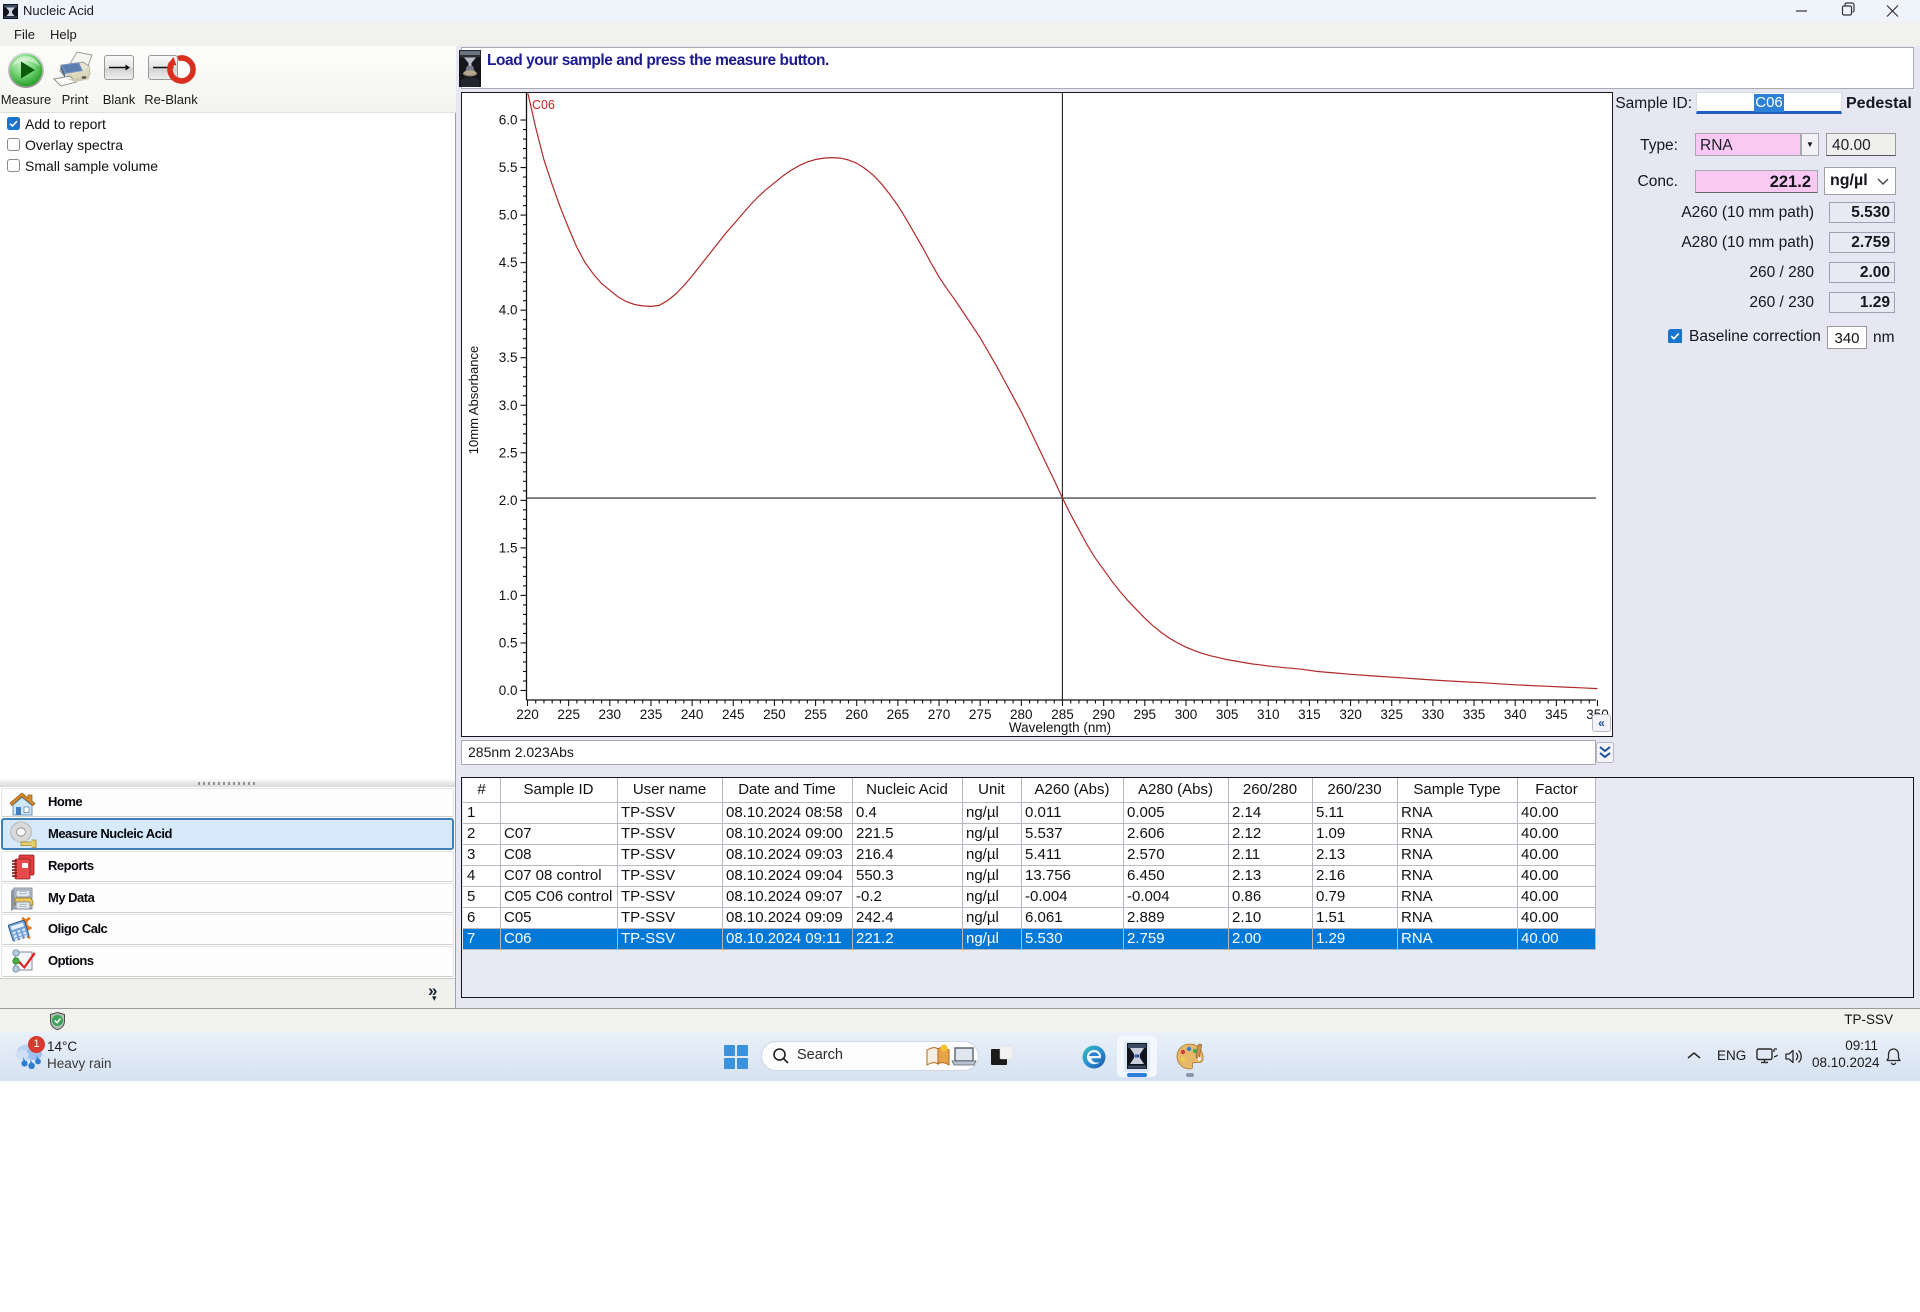  What do you see at coordinates (774, 714) in the screenshot?
I see `svg-text: 250` at bounding box center [774, 714].